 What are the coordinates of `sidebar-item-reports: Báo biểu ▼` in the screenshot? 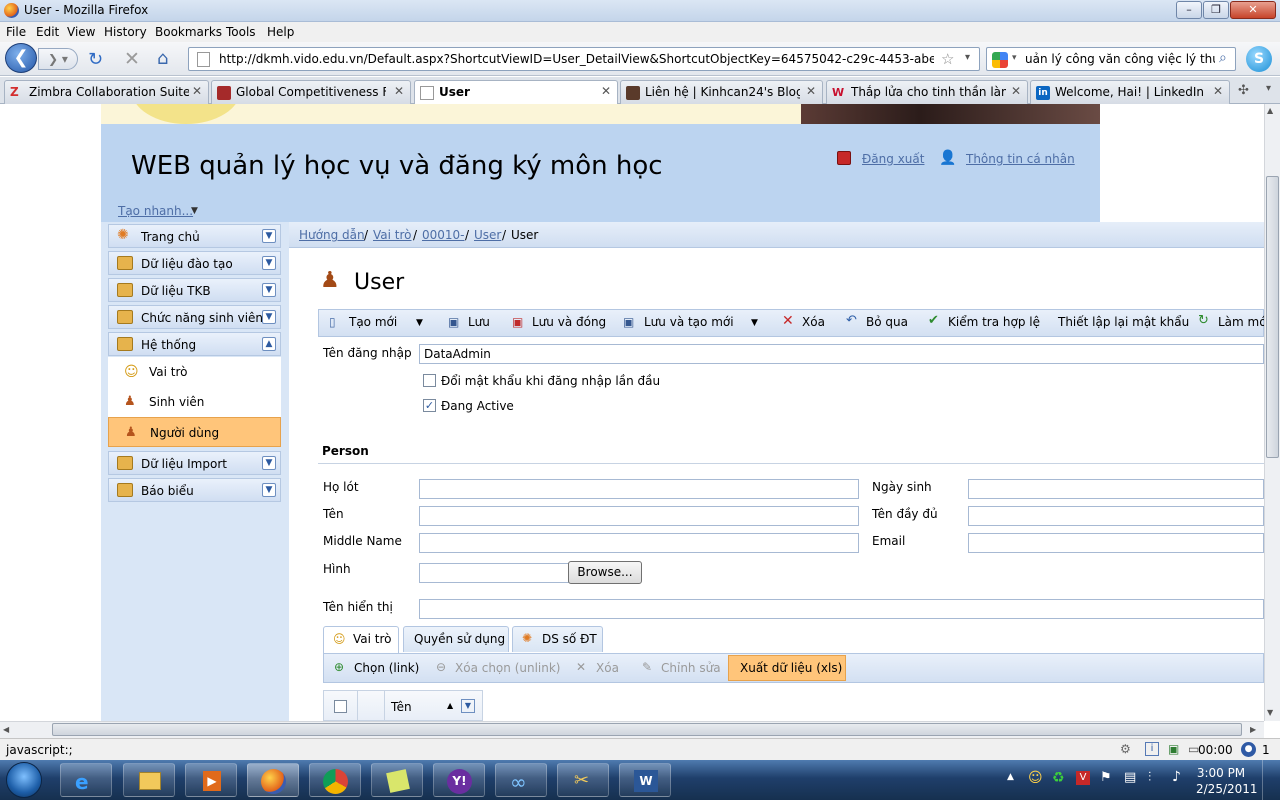 It's located at (194, 490).